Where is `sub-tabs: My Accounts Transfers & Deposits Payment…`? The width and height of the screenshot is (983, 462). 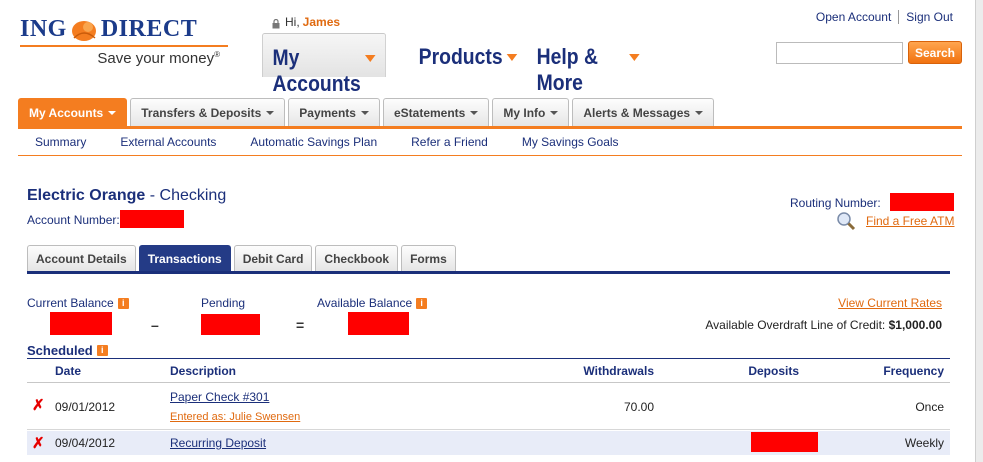 sub-tabs: My Accounts Transfers & Deposits Payment… is located at coordinates (366, 112).